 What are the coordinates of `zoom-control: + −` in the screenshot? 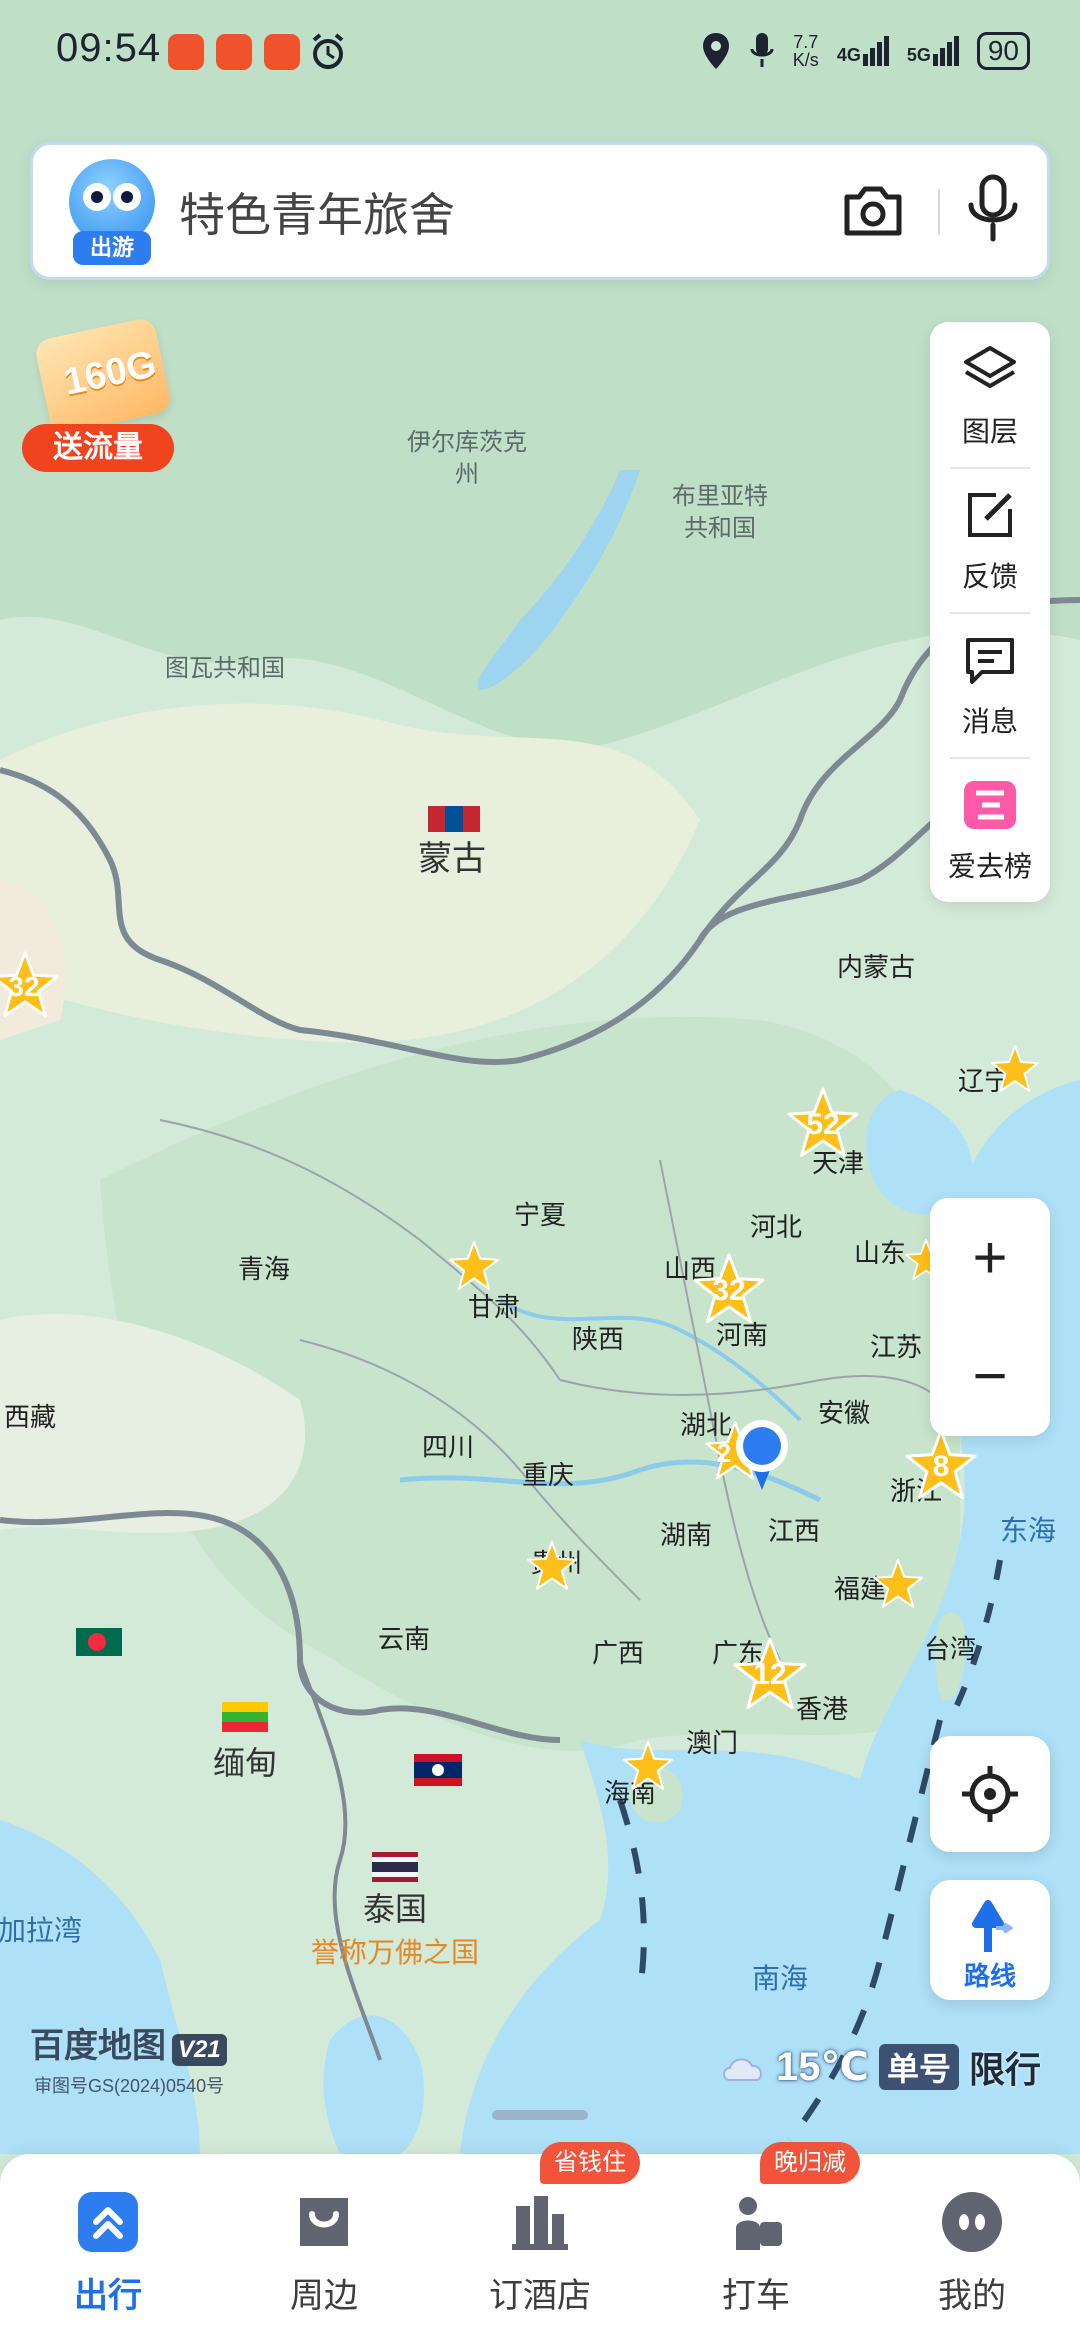 It's located at (990, 1317).